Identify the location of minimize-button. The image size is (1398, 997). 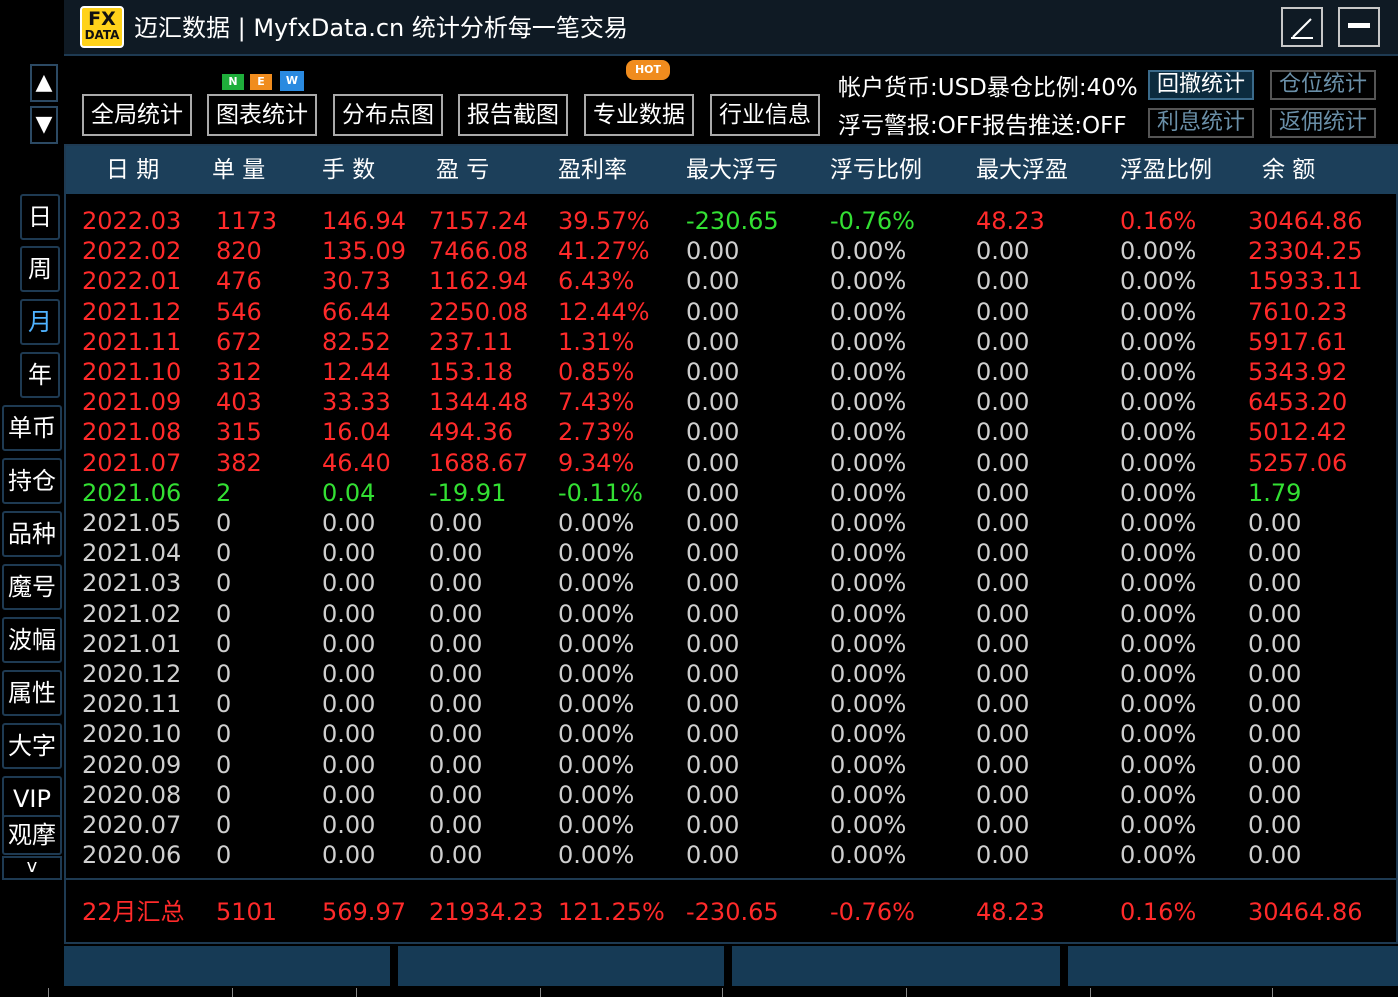
(1359, 27).